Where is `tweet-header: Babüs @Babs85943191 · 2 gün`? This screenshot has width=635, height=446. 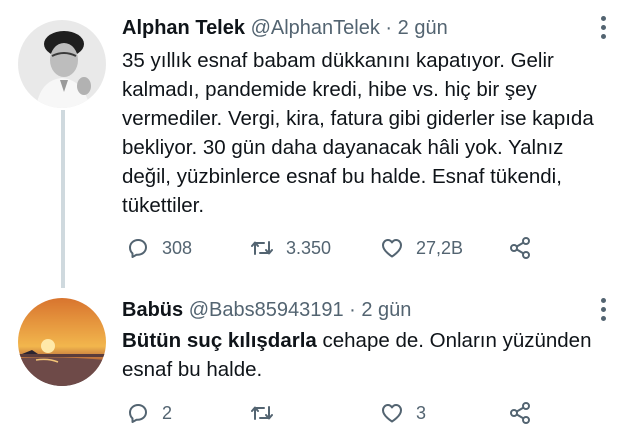 tweet-header: Babüs @Babs85943191 · 2 gün is located at coordinates (266, 310).